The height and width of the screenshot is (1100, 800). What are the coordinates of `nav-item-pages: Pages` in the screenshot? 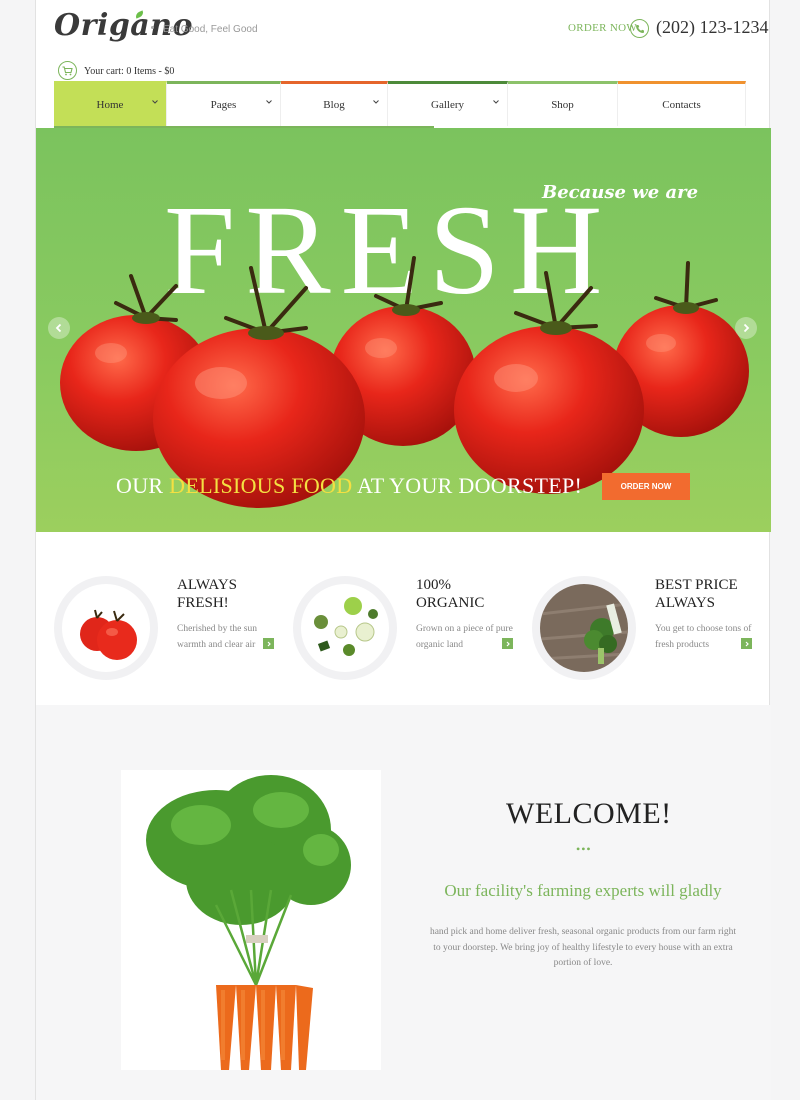 It's located at (224, 103).